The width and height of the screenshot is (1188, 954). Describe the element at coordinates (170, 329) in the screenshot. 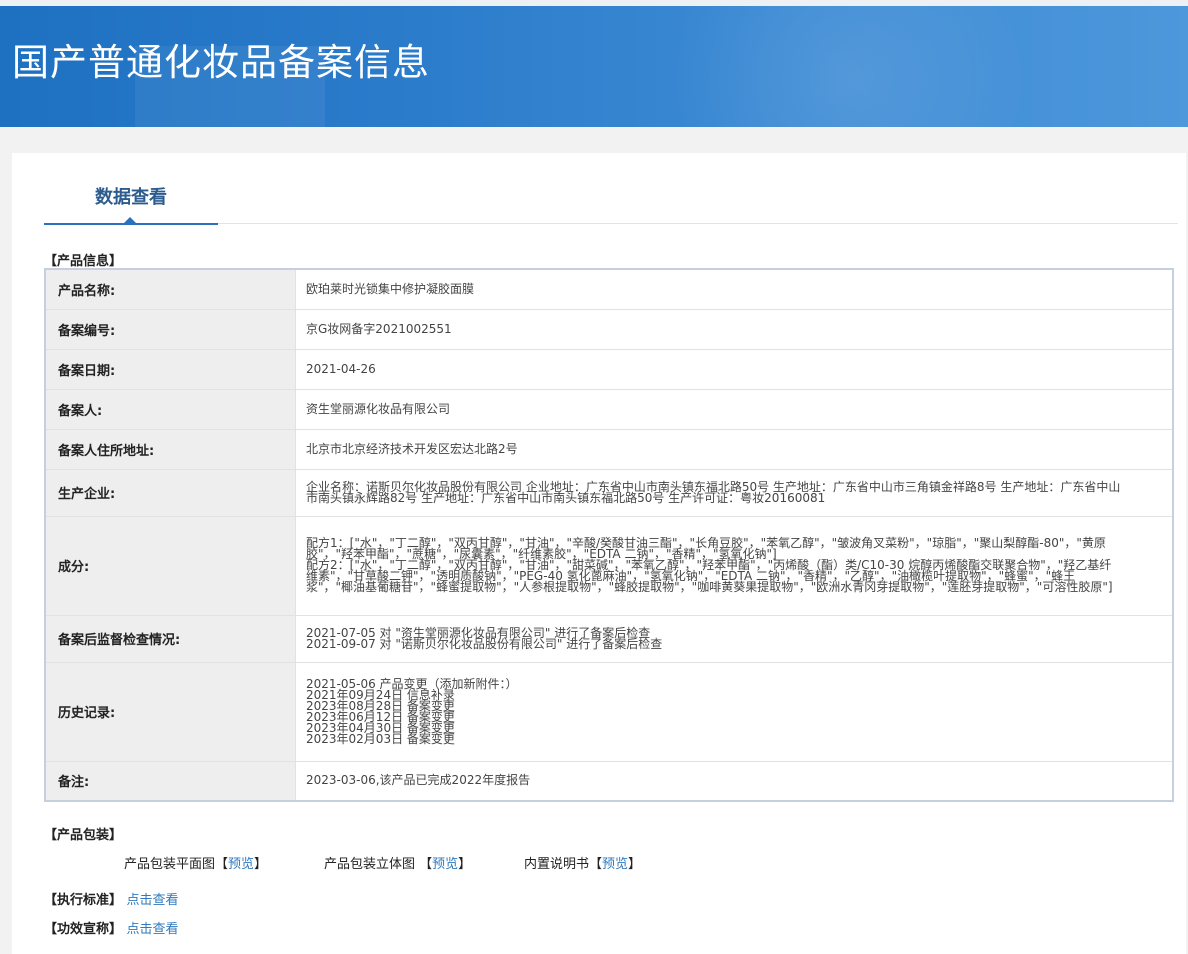

I see `row-label-record-number: 备案编号:` at that location.